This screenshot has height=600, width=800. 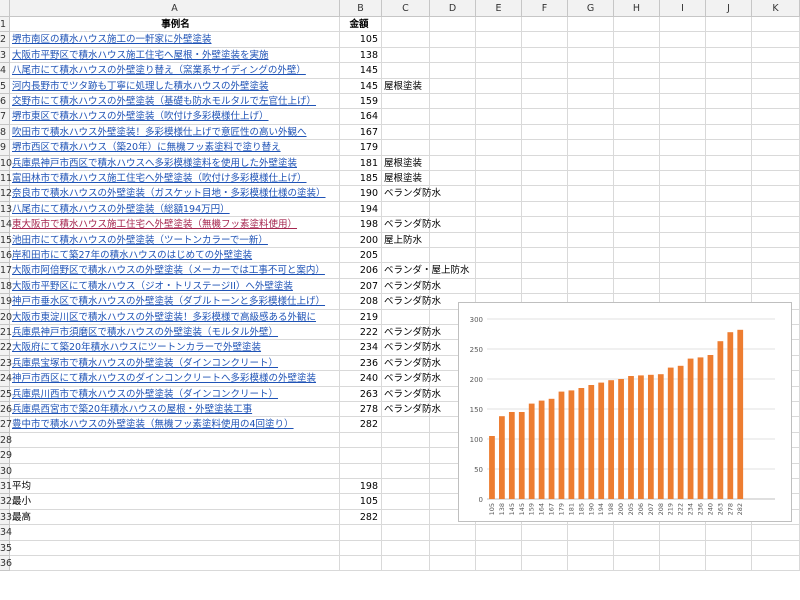 What do you see at coordinates (5, 102) in the screenshot?
I see `row-number: 6` at bounding box center [5, 102].